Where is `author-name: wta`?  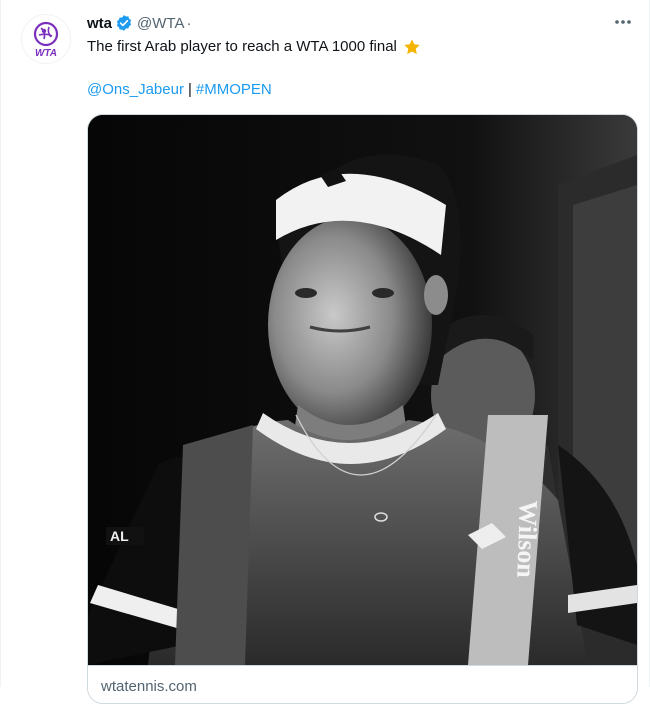
author-name: wta is located at coordinates (99, 23).